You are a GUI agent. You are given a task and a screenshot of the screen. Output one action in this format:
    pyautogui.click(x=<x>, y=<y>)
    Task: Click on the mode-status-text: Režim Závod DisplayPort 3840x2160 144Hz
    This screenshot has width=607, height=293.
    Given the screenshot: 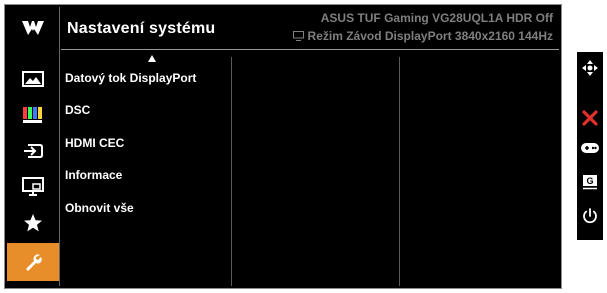 What is the action you would take?
    pyautogui.click(x=430, y=36)
    